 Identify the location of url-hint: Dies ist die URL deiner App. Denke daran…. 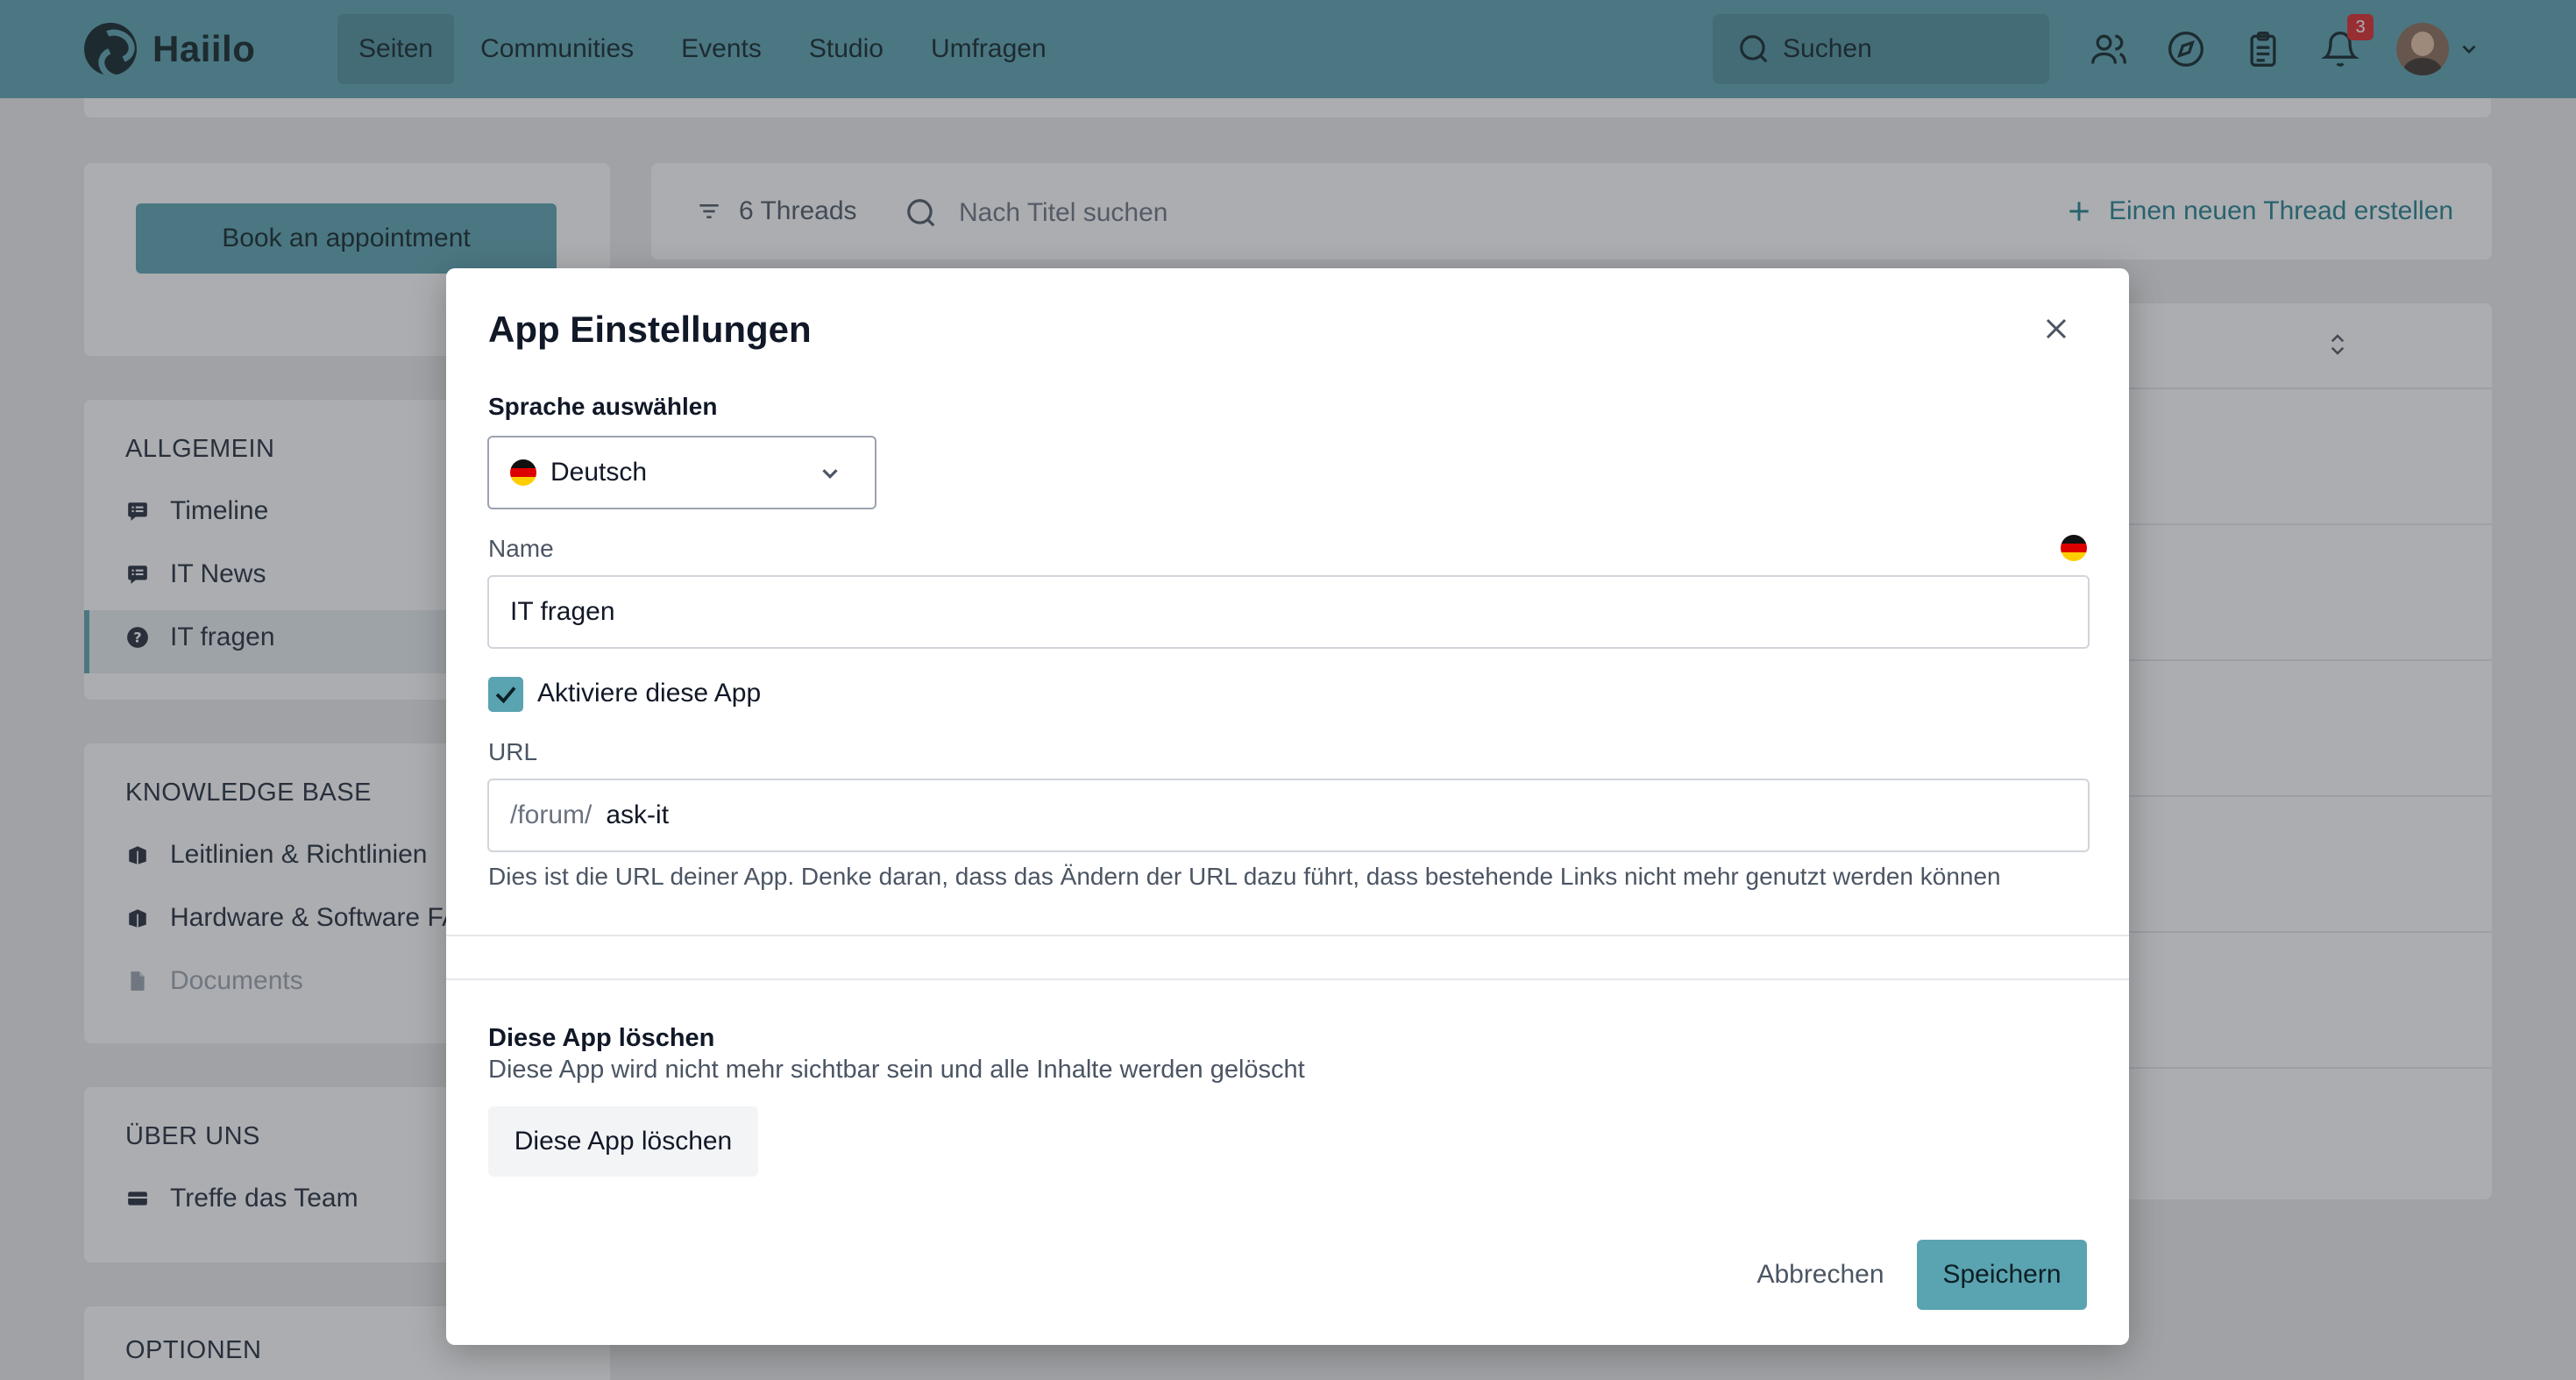
(1244, 877).